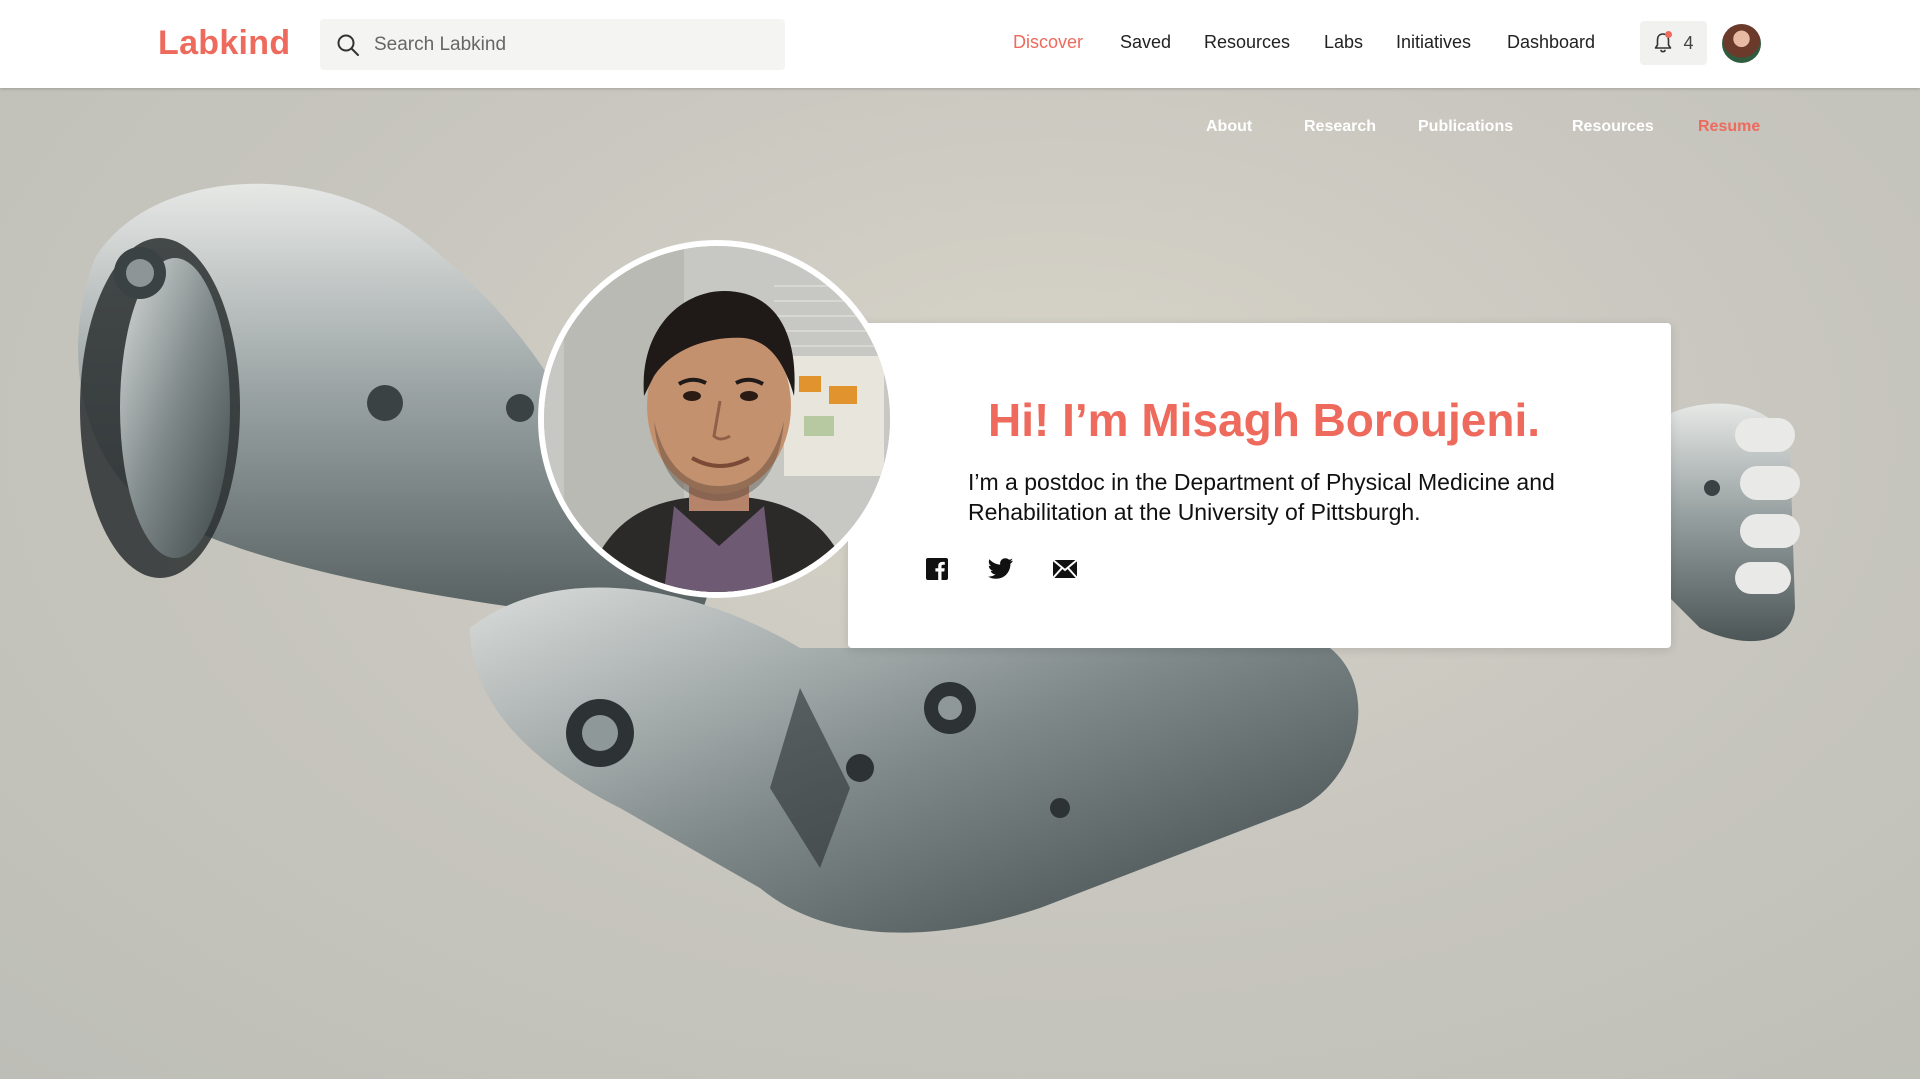 The height and width of the screenshot is (1079, 1920). What do you see at coordinates (1741, 43) in the screenshot?
I see `user-avatar` at bounding box center [1741, 43].